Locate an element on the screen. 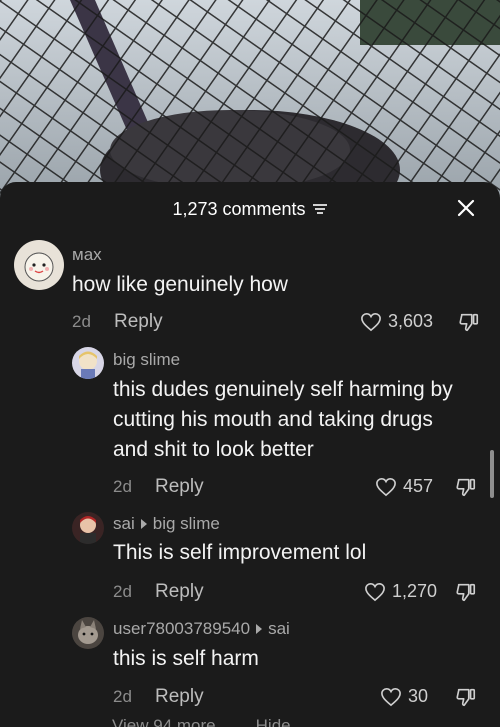 Image resolution: width=500 pixels, height=727 pixels. like-button: 30 is located at coordinates (404, 696).